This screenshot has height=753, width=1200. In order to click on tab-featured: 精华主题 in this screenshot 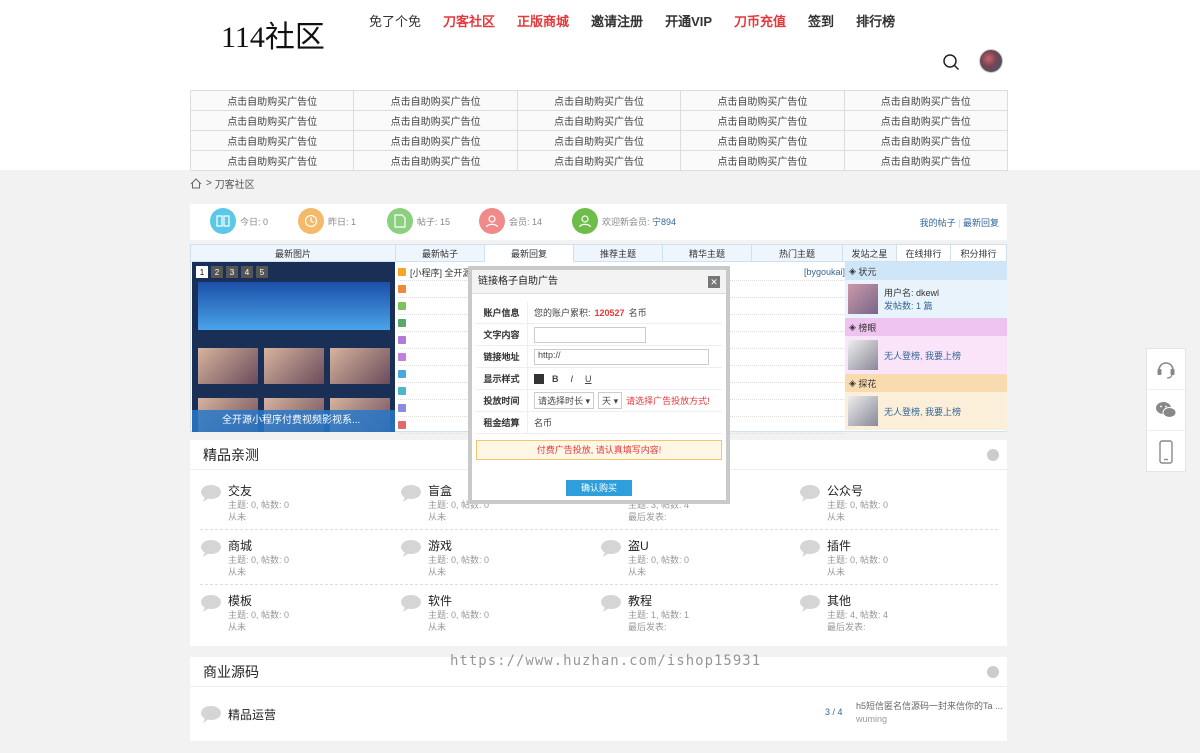, I will do `click(707, 253)`.